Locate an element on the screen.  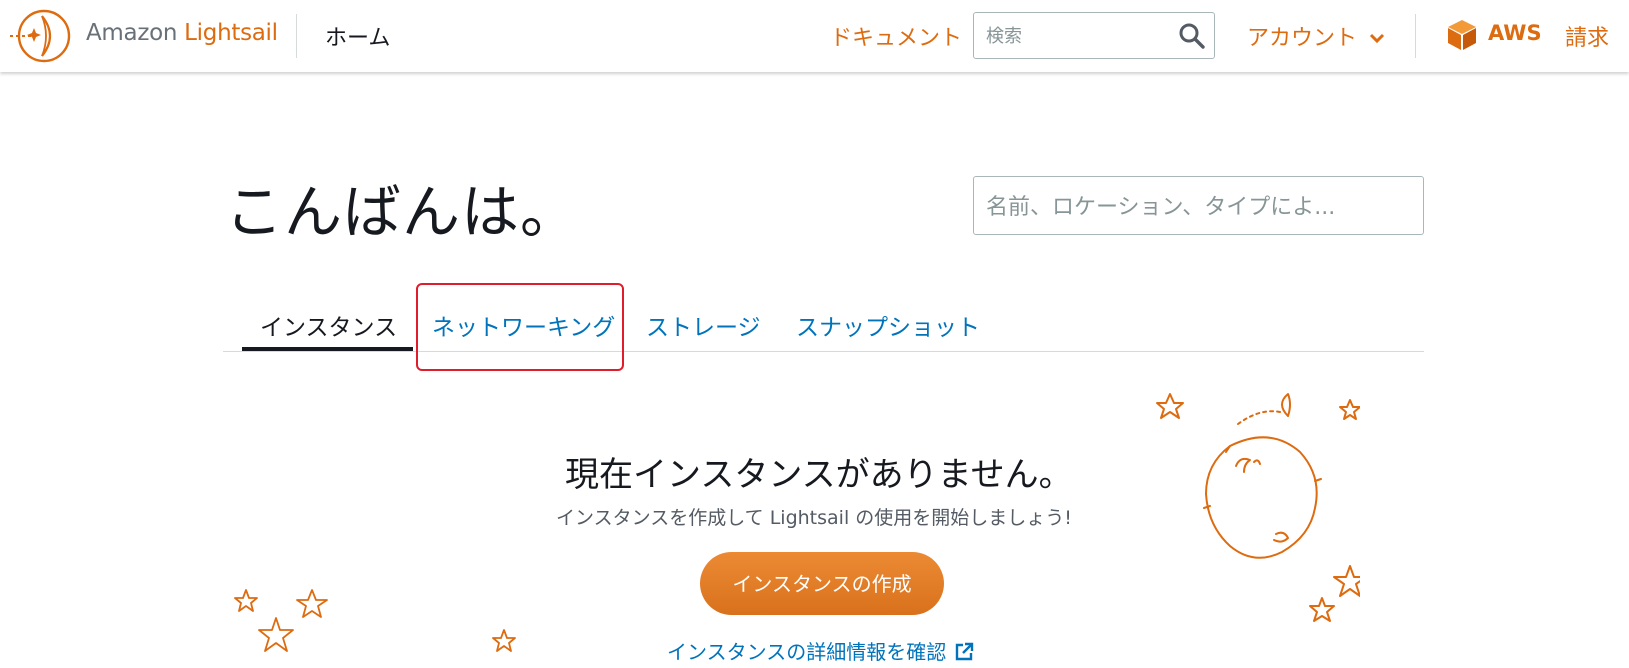
learn-more-link: インスタンスの詳細情報を確認 is located at coordinates (806, 650).